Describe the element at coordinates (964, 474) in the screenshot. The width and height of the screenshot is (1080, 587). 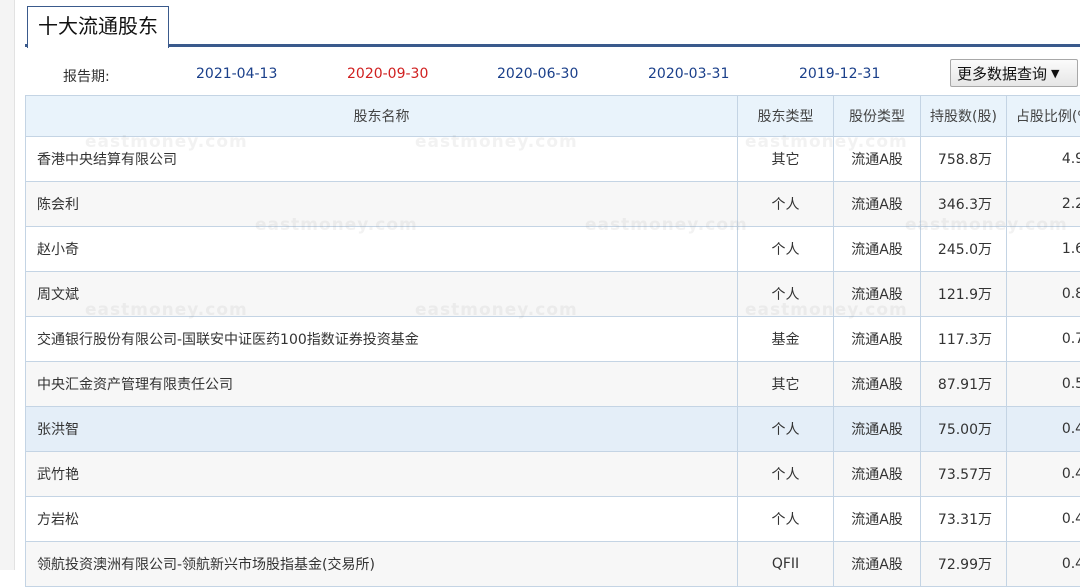
I see `shares-cell: 73.57万` at that location.